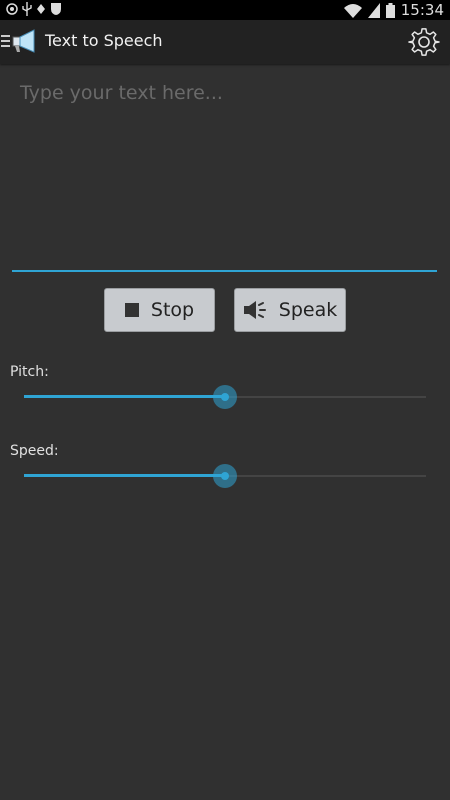  I want to click on status-notification-icons, so click(34, 9).